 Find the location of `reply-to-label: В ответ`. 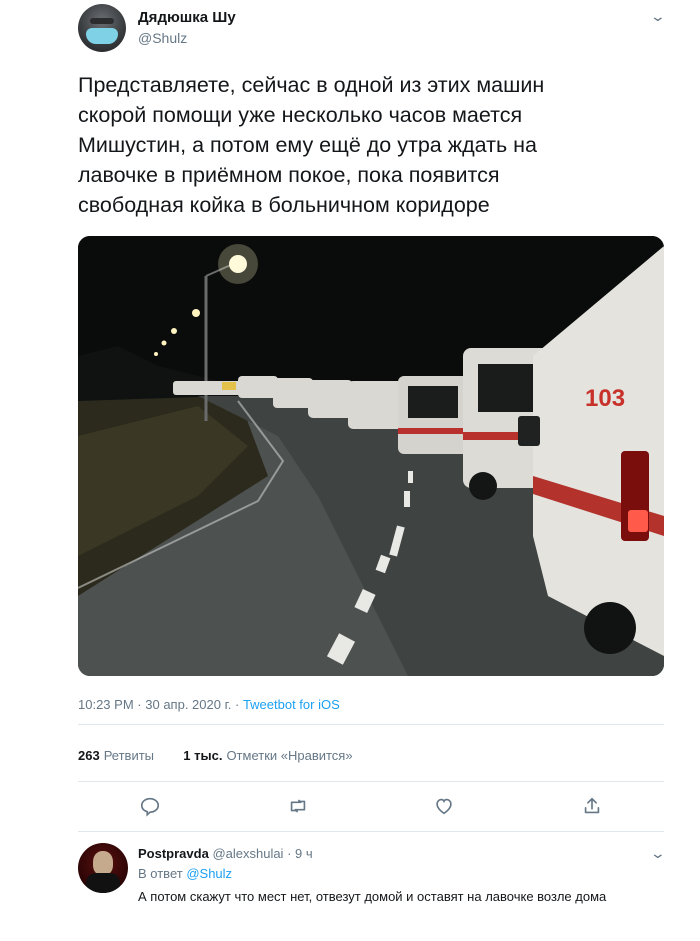

reply-to-label: В ответ is located at coordinates (160, 873).